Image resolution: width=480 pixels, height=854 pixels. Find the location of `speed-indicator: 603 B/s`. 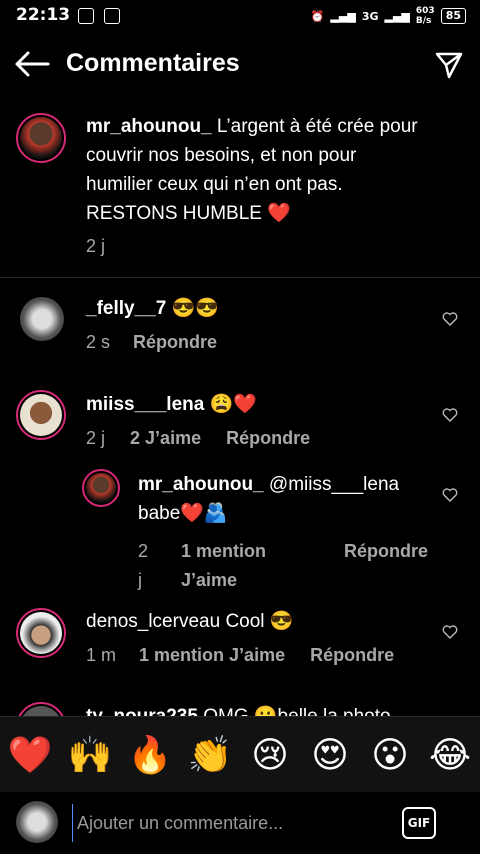

speed-indicator: 603 B/s is located at coordinates (425, 16).